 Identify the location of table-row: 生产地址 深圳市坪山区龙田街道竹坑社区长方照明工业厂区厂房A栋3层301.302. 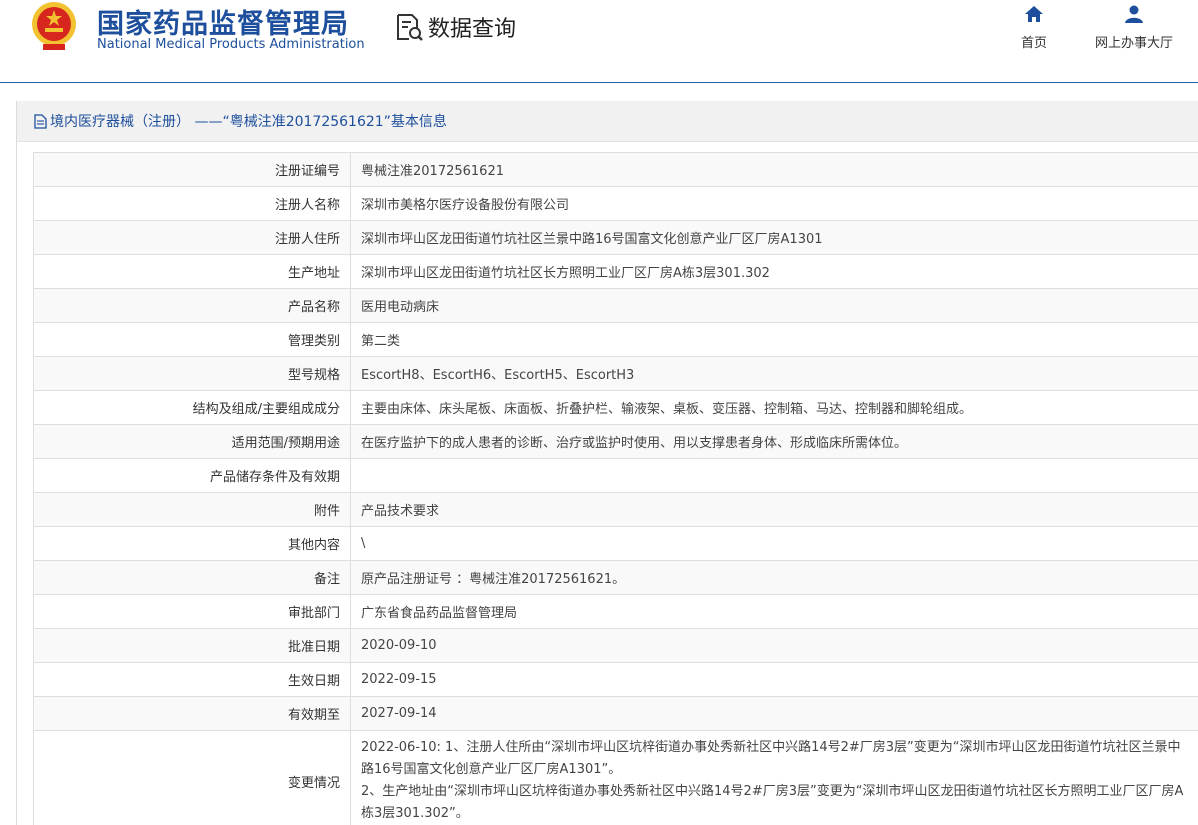
(615, 271).